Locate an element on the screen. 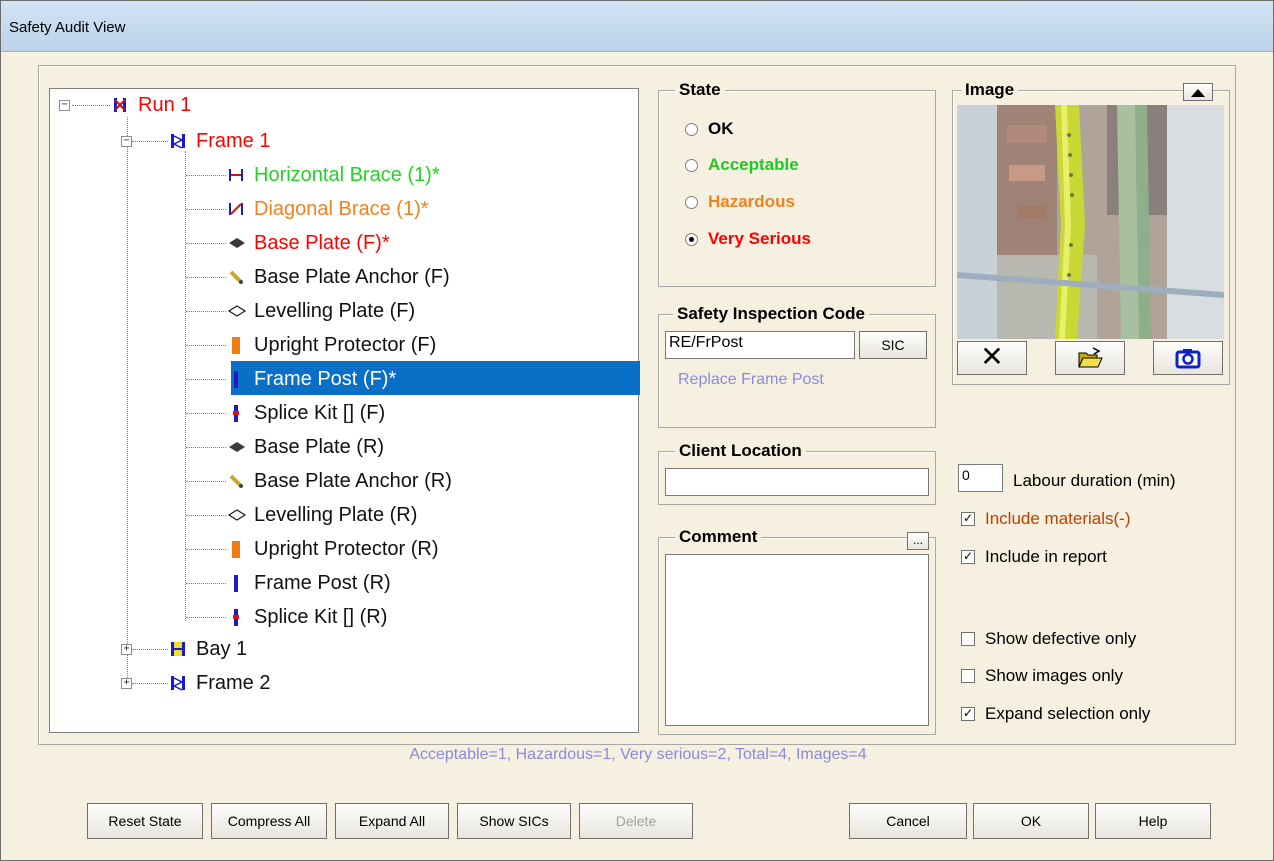 The image size is (1274, 861). image-collapse-button is located at coordinates (1198, 92).